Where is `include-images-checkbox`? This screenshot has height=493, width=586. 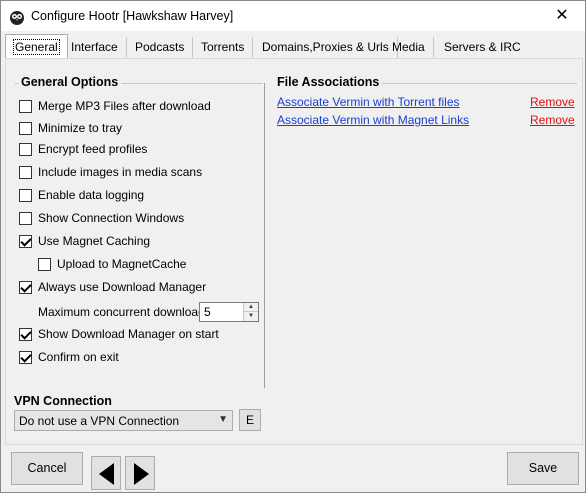 include-images-checkbox is located at coordinates (25, 172).